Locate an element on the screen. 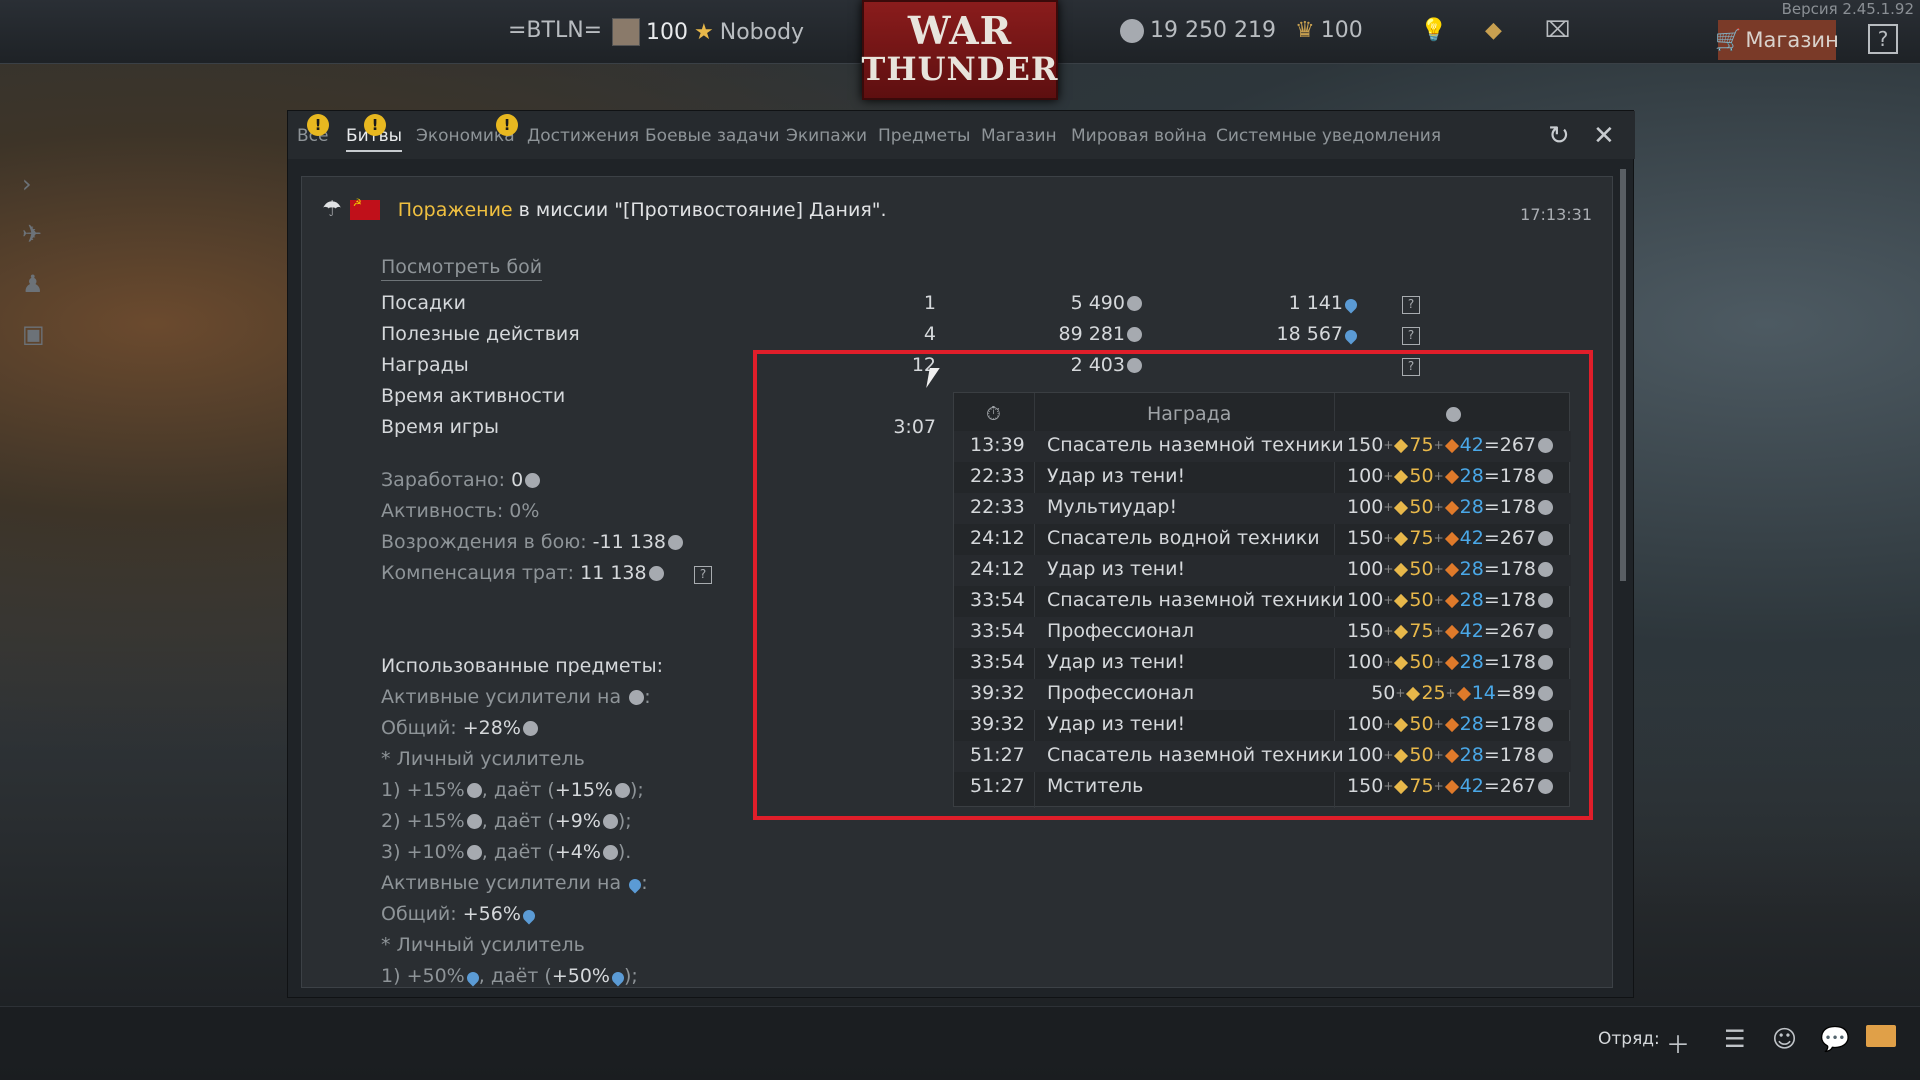 This screenshot has height=1080, width=1920. help-button: ? is located at coordinates (1883, 39).